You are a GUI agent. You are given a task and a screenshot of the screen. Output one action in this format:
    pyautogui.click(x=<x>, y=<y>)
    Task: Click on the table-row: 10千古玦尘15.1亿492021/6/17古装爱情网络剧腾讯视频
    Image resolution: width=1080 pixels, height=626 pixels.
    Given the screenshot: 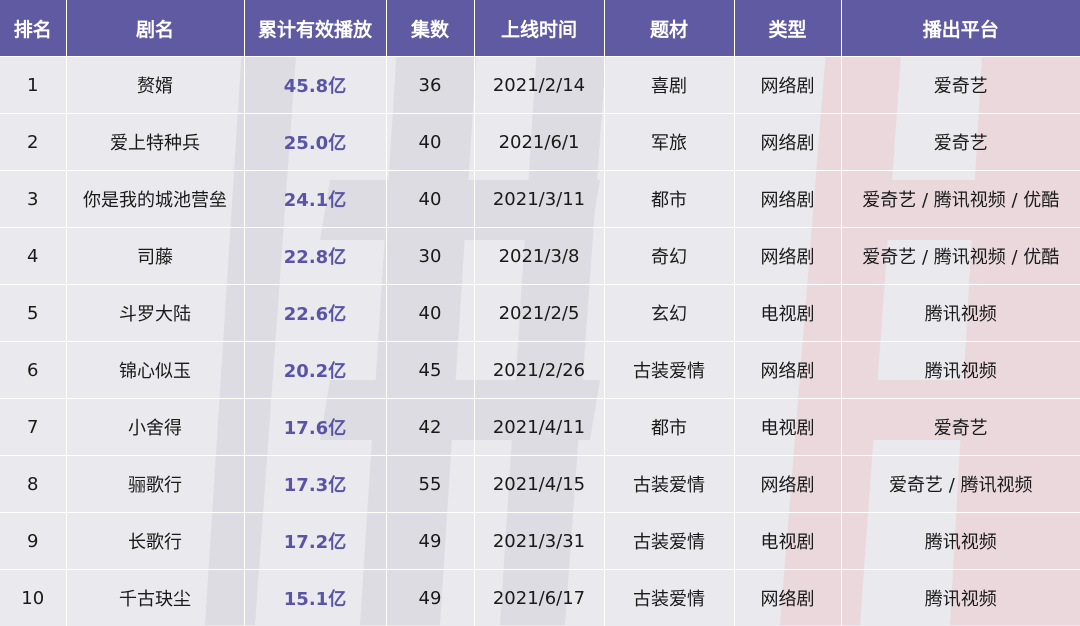 What is the action you would take?
    pyautogui.click(x=540, y=598)
    